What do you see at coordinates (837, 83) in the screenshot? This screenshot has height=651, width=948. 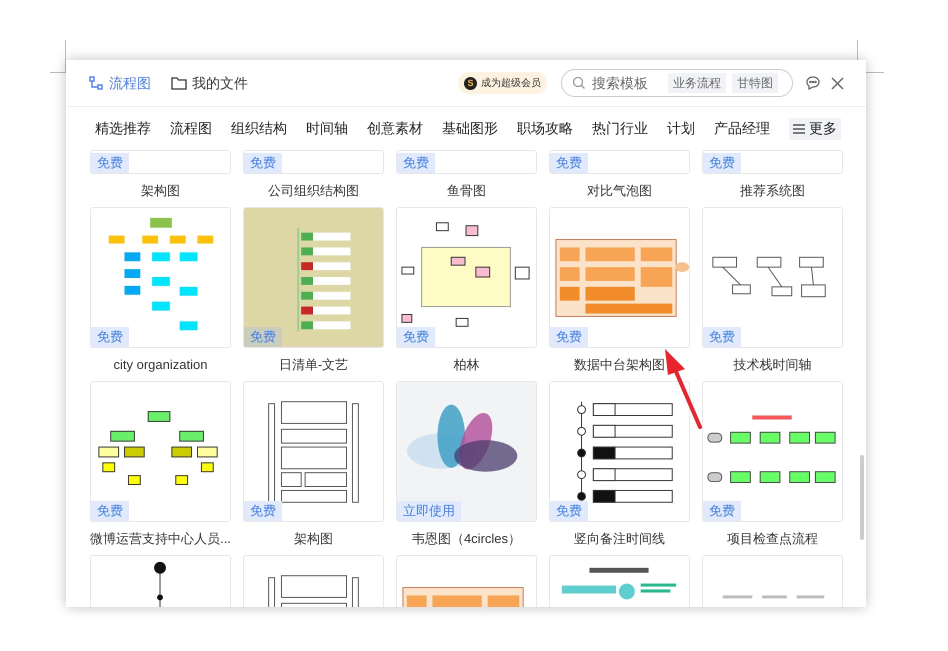 I see `close-icon` at bounding box center [837, 83].